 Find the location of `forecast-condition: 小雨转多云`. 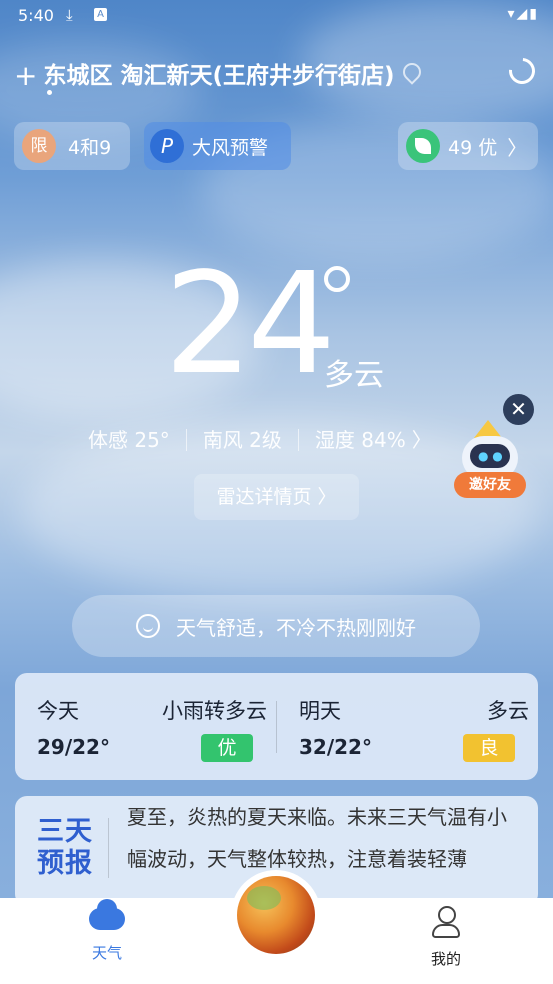

forecast-condition: 小雨转多云 is located at coordinates (214, 711).